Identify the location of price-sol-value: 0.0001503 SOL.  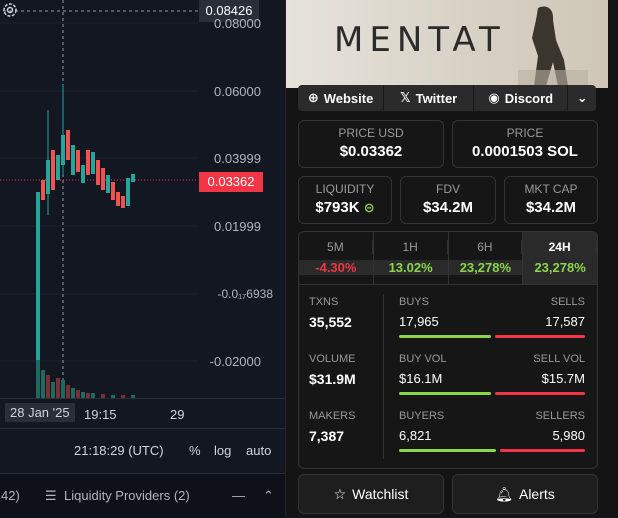
(525, 151).